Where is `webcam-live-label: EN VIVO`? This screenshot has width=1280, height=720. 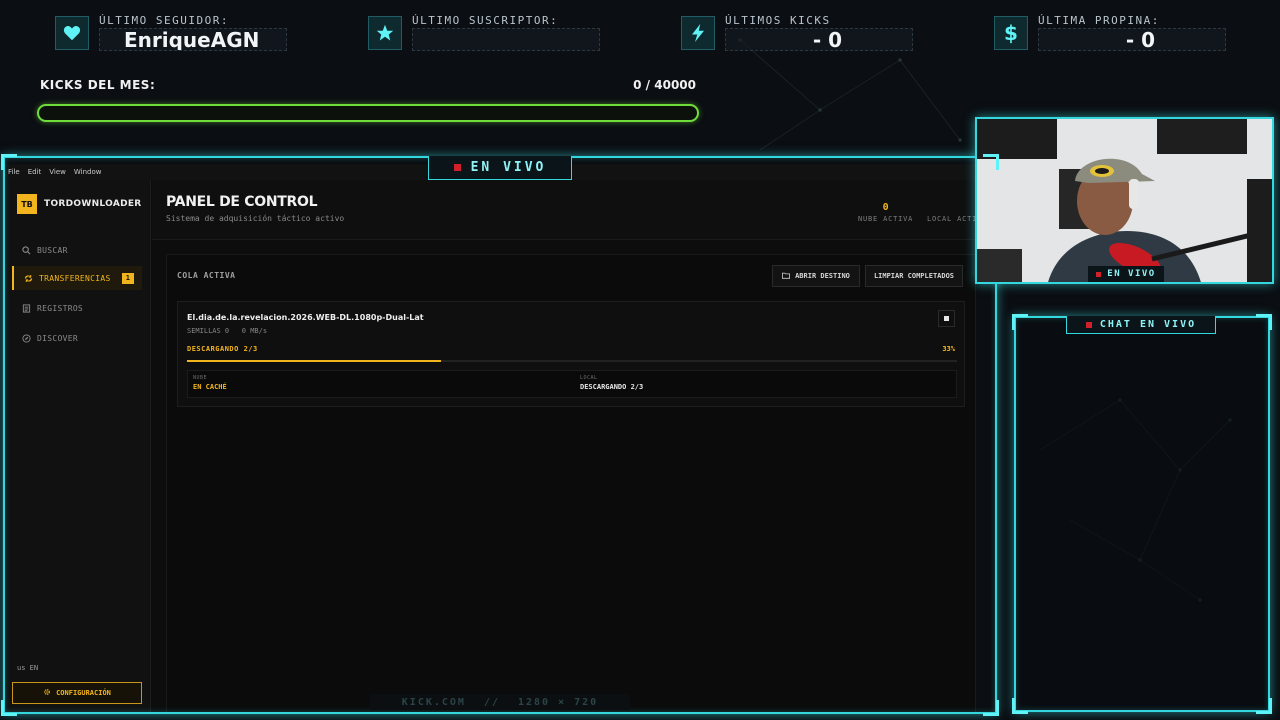
webcam-live-label: EN VIVO is located at coordinates (1131, 274).